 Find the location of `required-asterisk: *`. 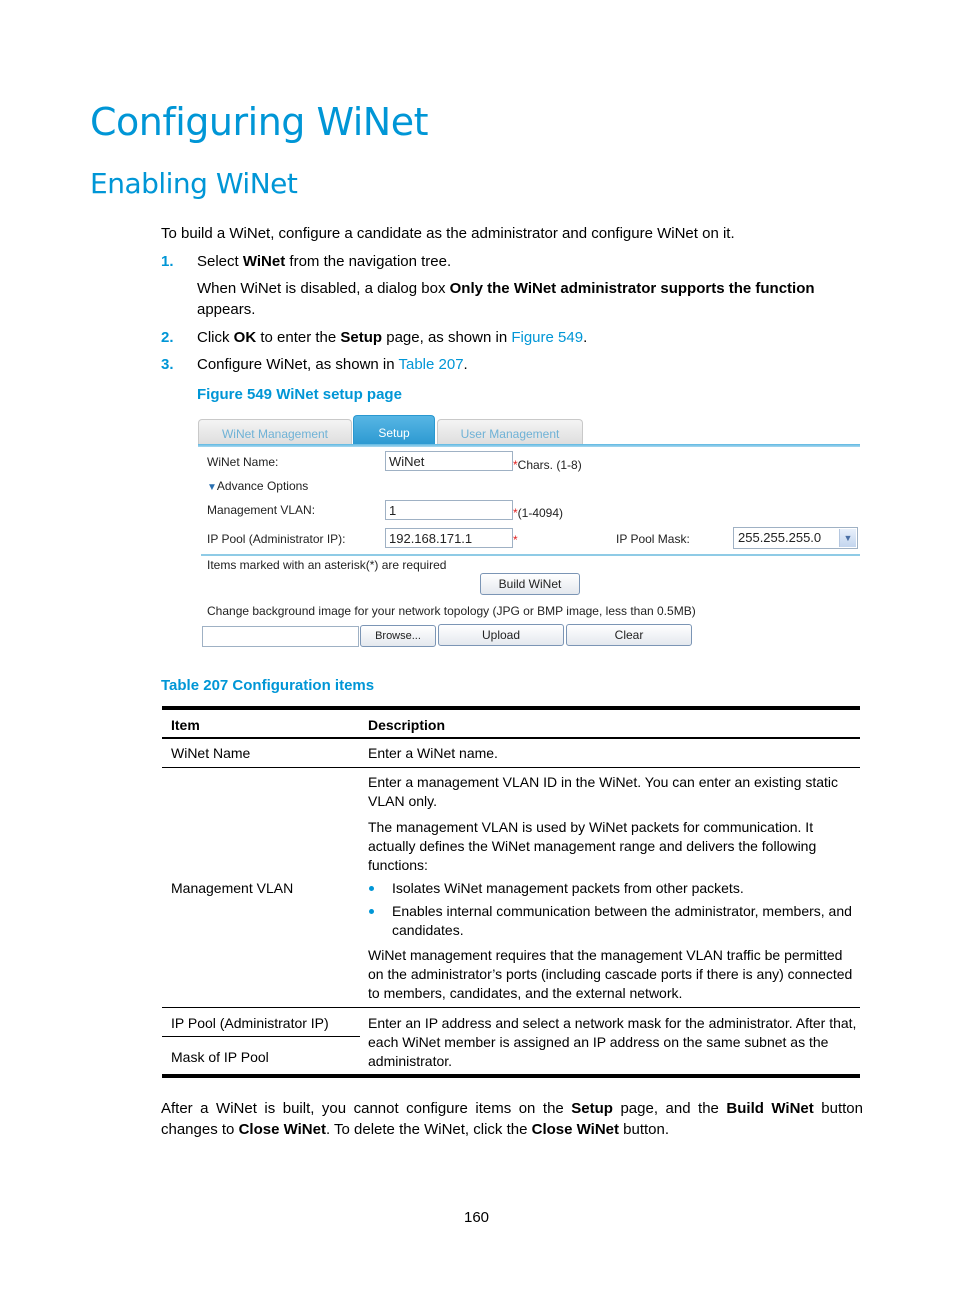

required-asterisk: * is located at coordinates (515, 540).